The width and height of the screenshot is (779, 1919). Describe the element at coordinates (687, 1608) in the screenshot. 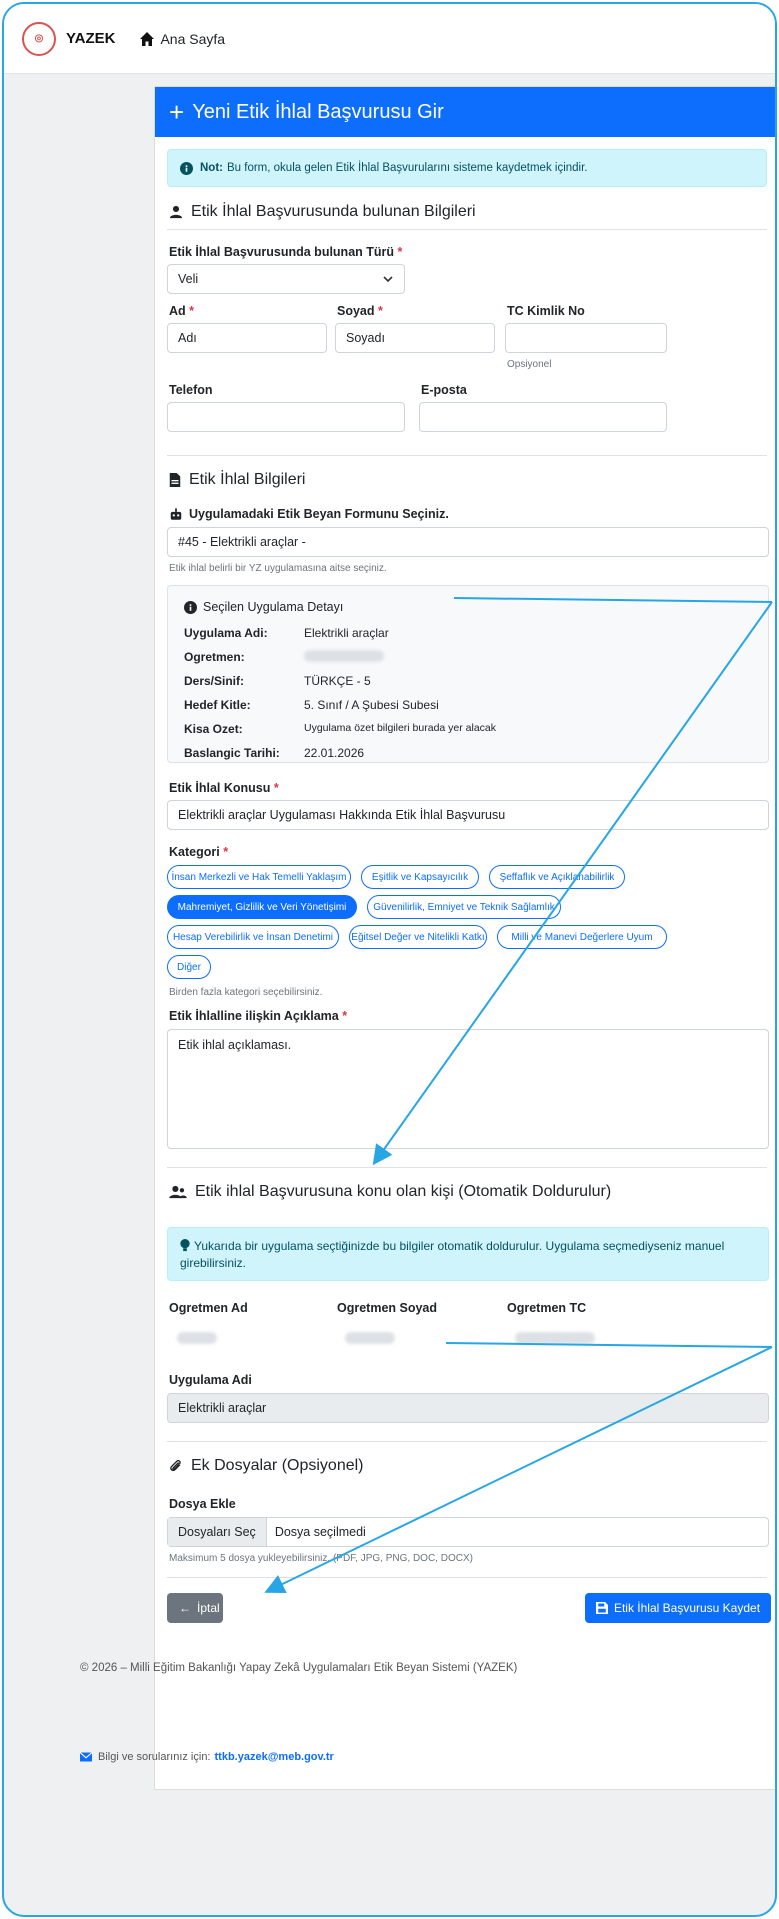

I see `save-label: Etik İhlal Başvurusu Kaydet` at that location.